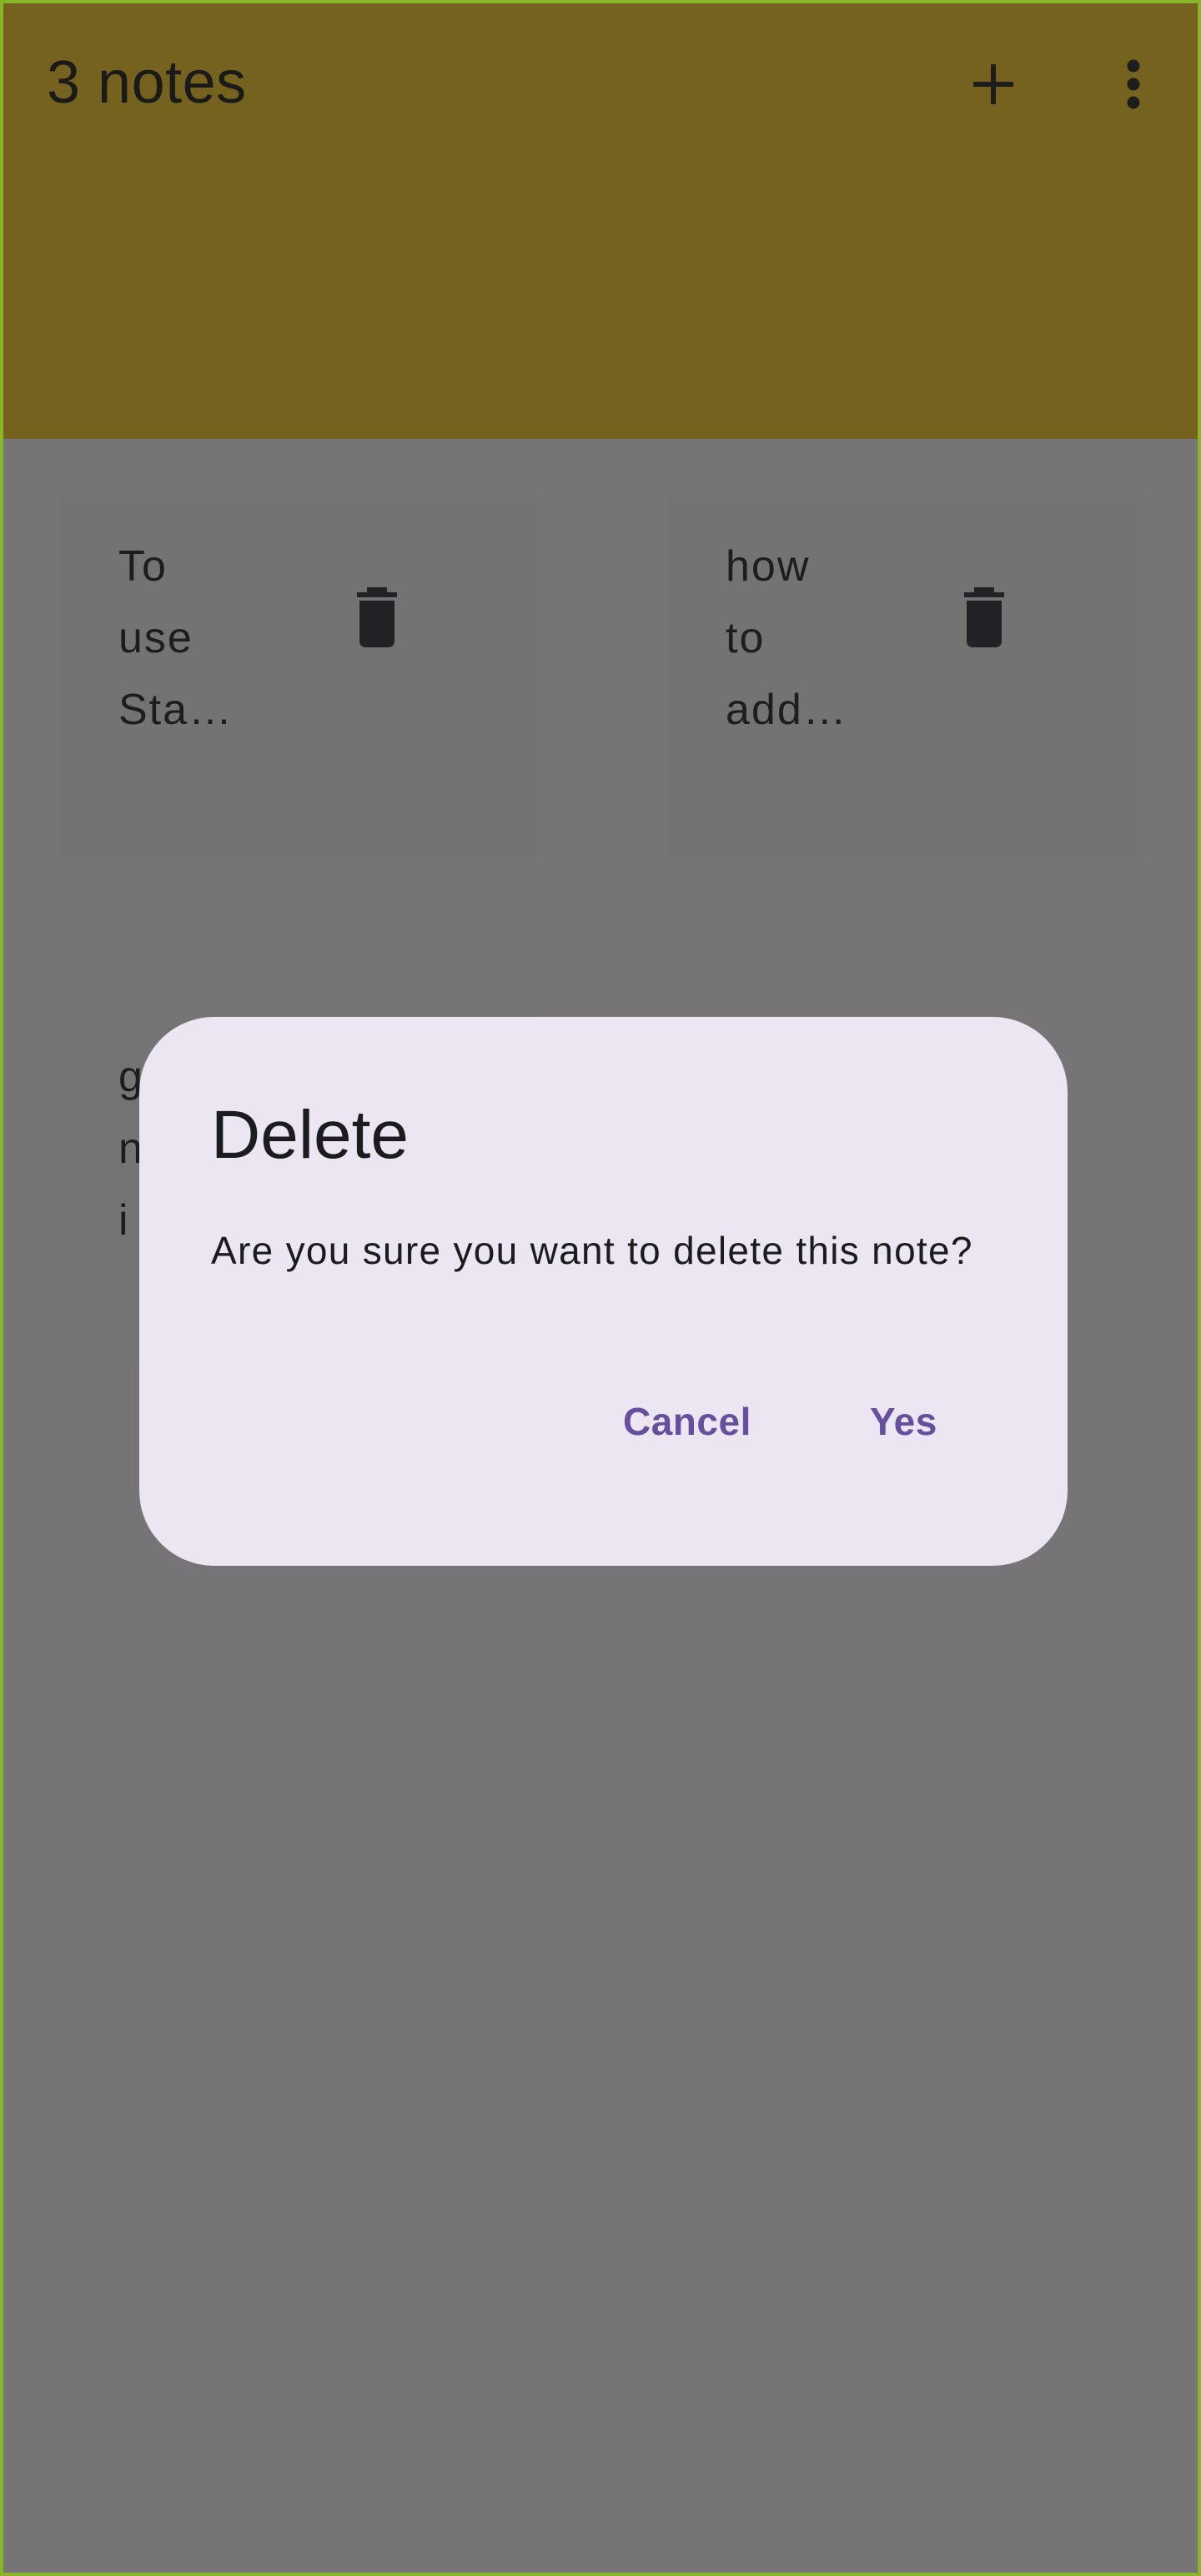  Describe the element at coordinates (310, 1135) in the screenshot. I see `dialog-title: Delete` at that location.